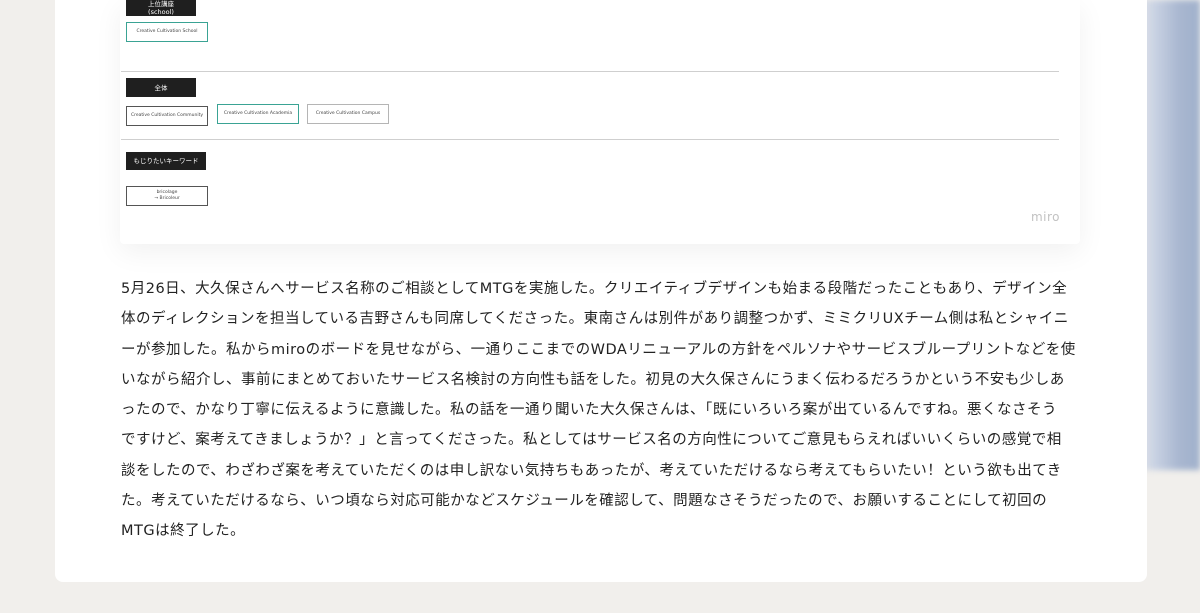 This screenshot has height=613, width=1200. I want to click on all-section-label: 全体, so click(161, 87).